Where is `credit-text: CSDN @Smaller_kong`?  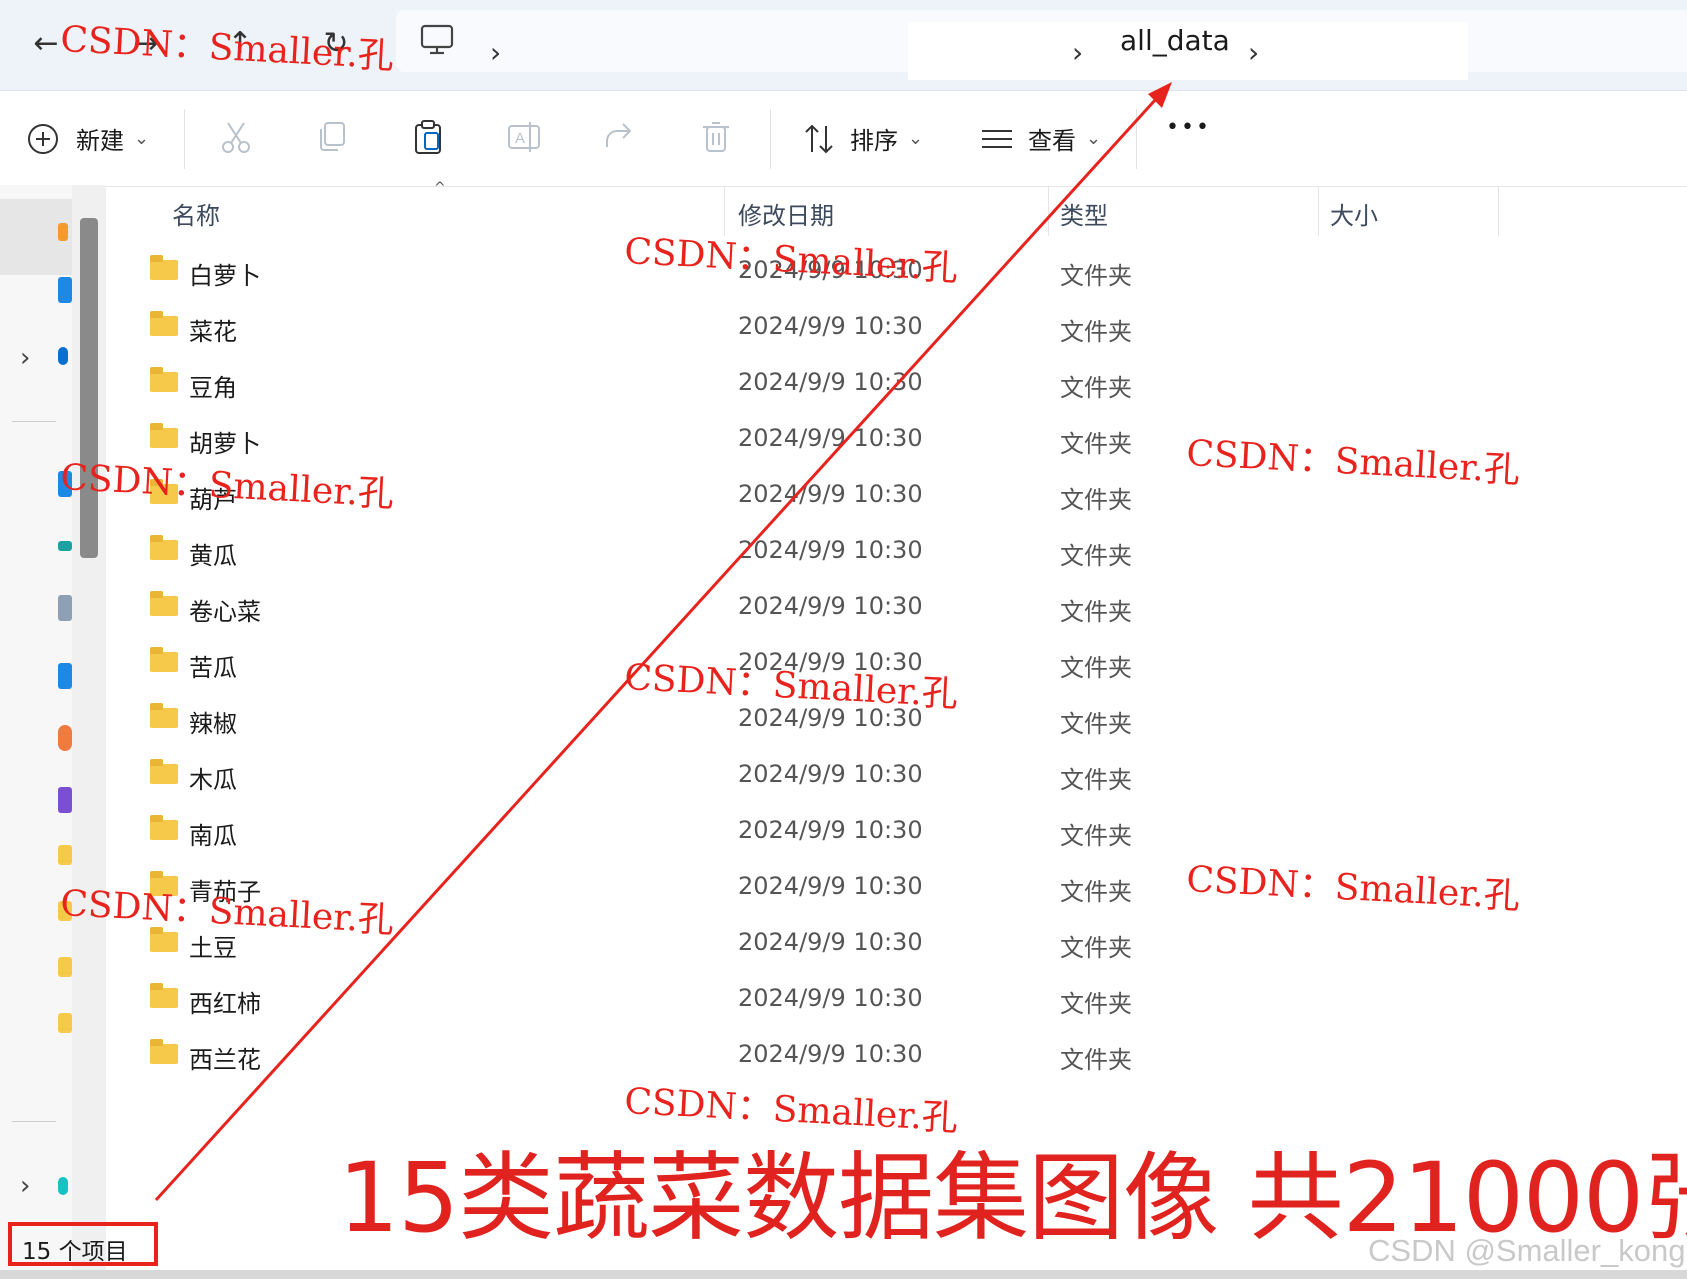
credit-text: CSDN @Smaller_kong is located at coordinates (1527, 1250).